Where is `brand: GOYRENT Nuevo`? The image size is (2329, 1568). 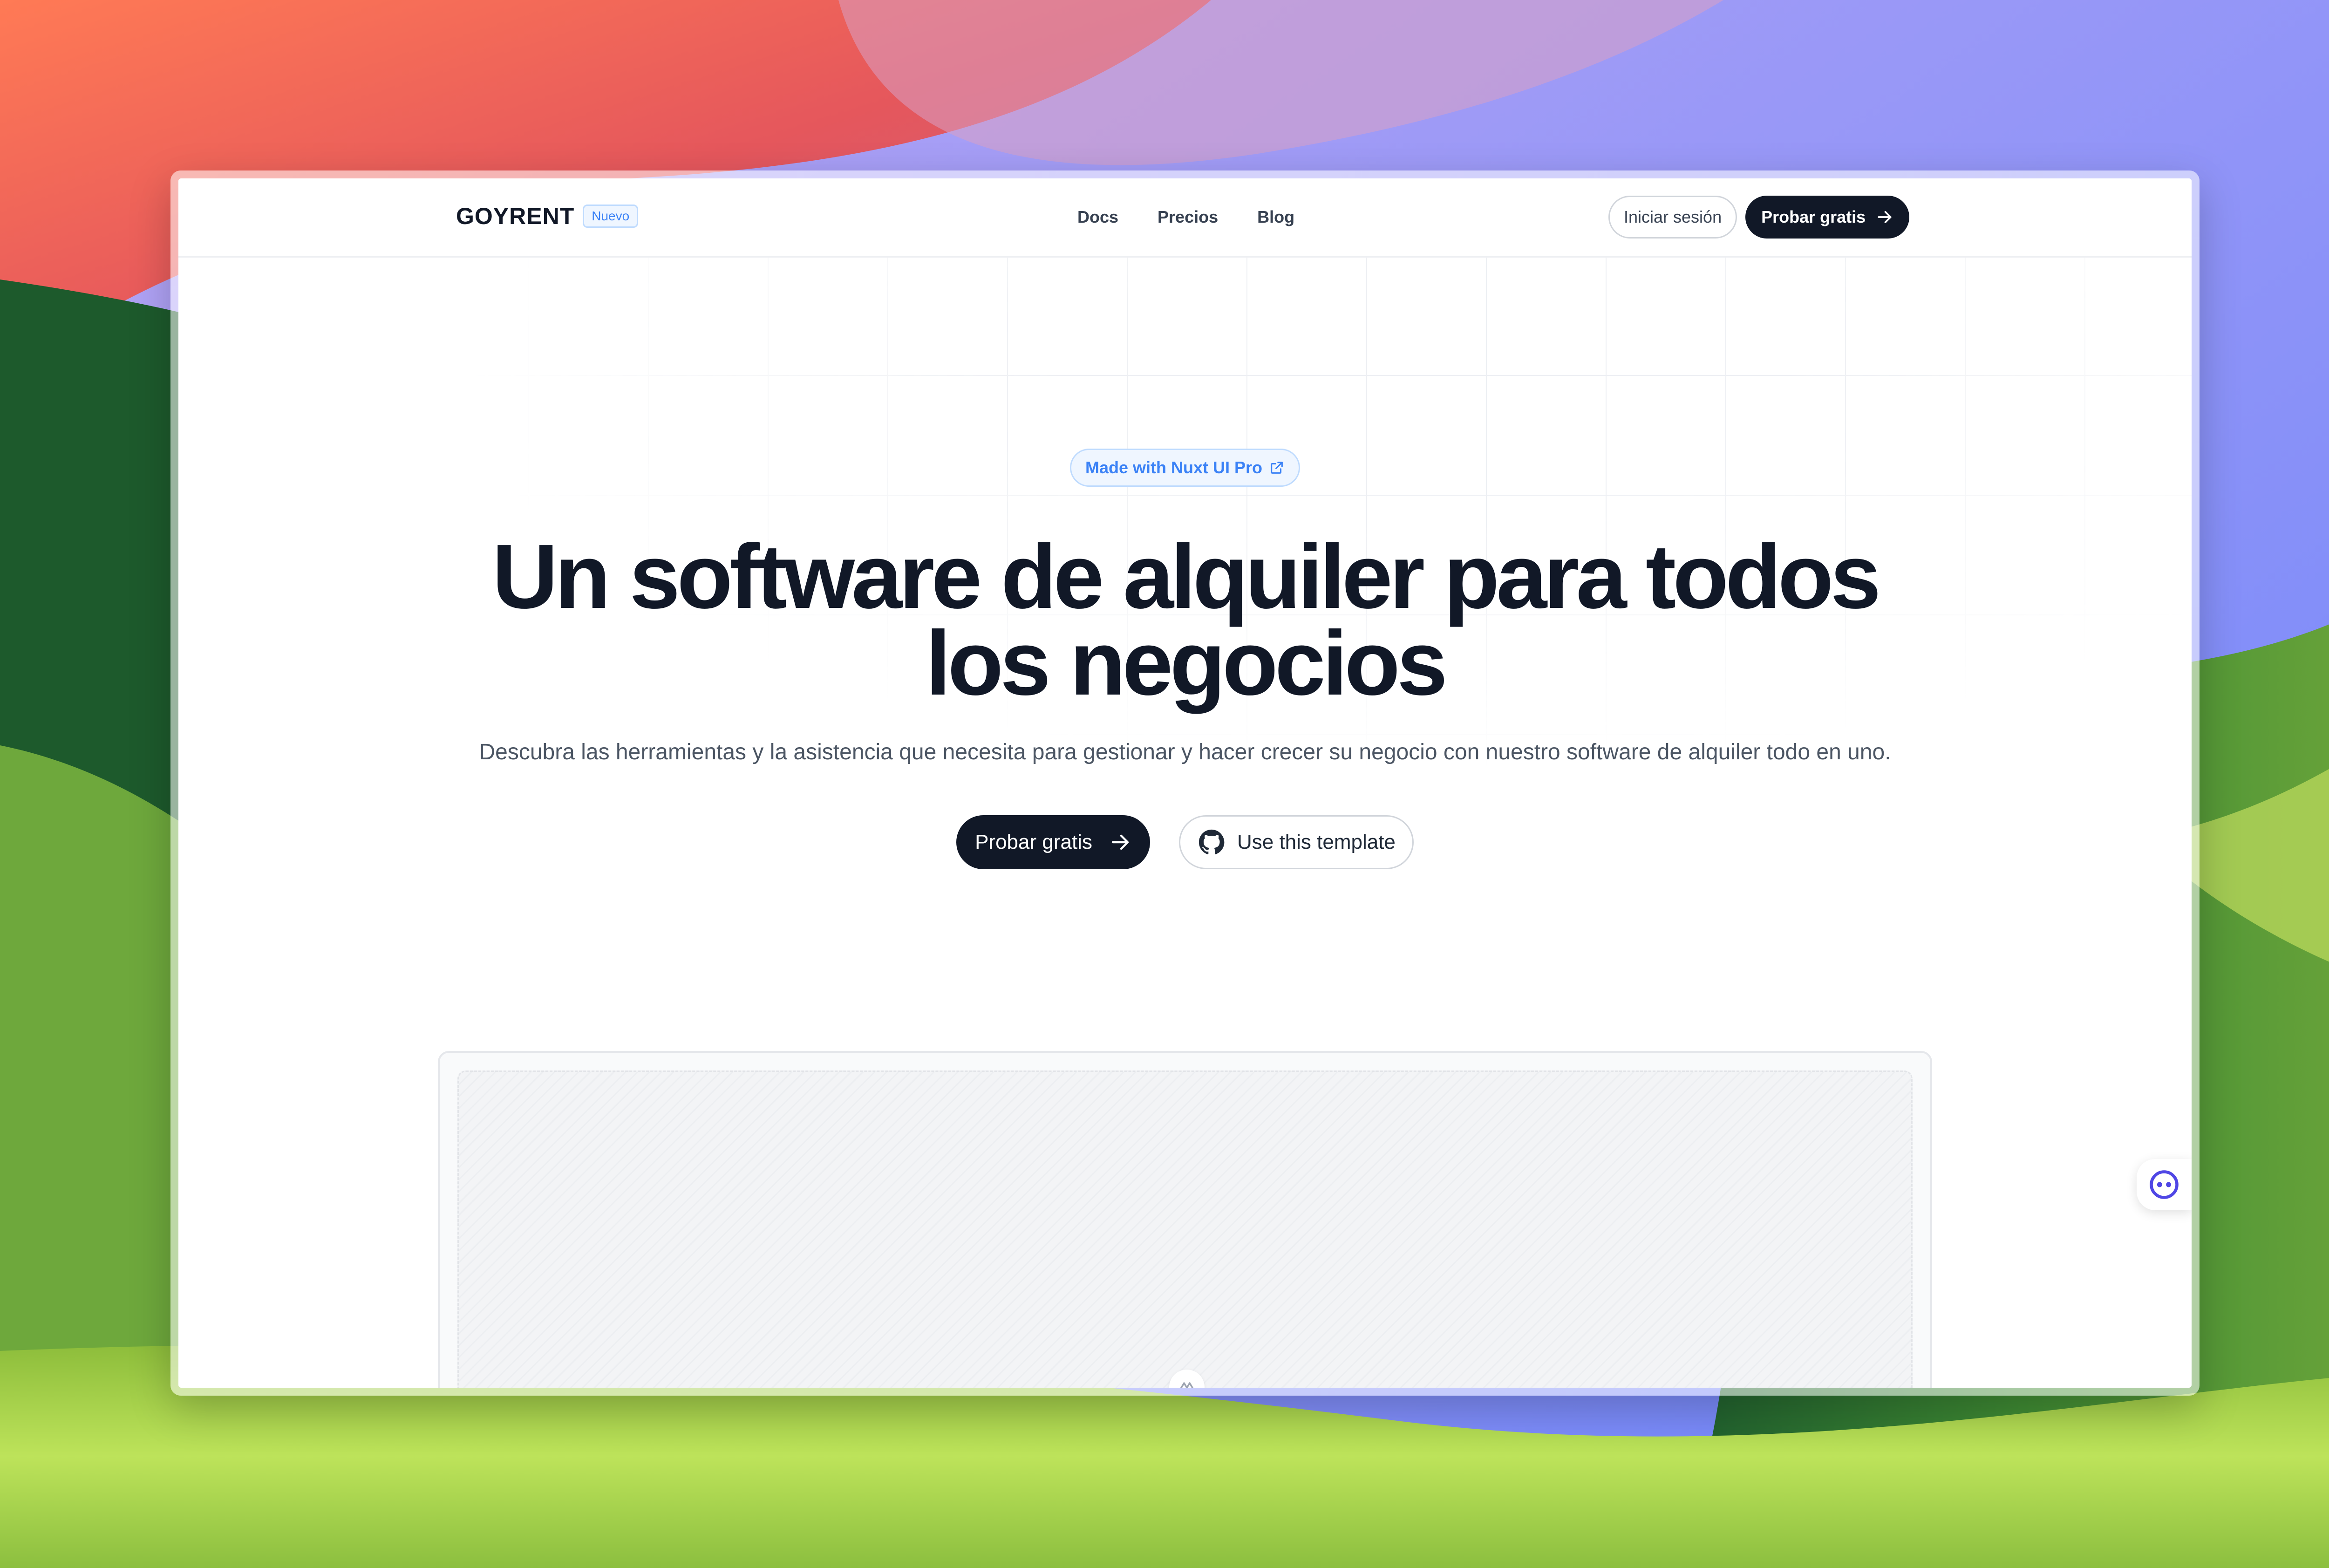 brand: GOYRENT Nuevo is located at coordinates (547, 216).